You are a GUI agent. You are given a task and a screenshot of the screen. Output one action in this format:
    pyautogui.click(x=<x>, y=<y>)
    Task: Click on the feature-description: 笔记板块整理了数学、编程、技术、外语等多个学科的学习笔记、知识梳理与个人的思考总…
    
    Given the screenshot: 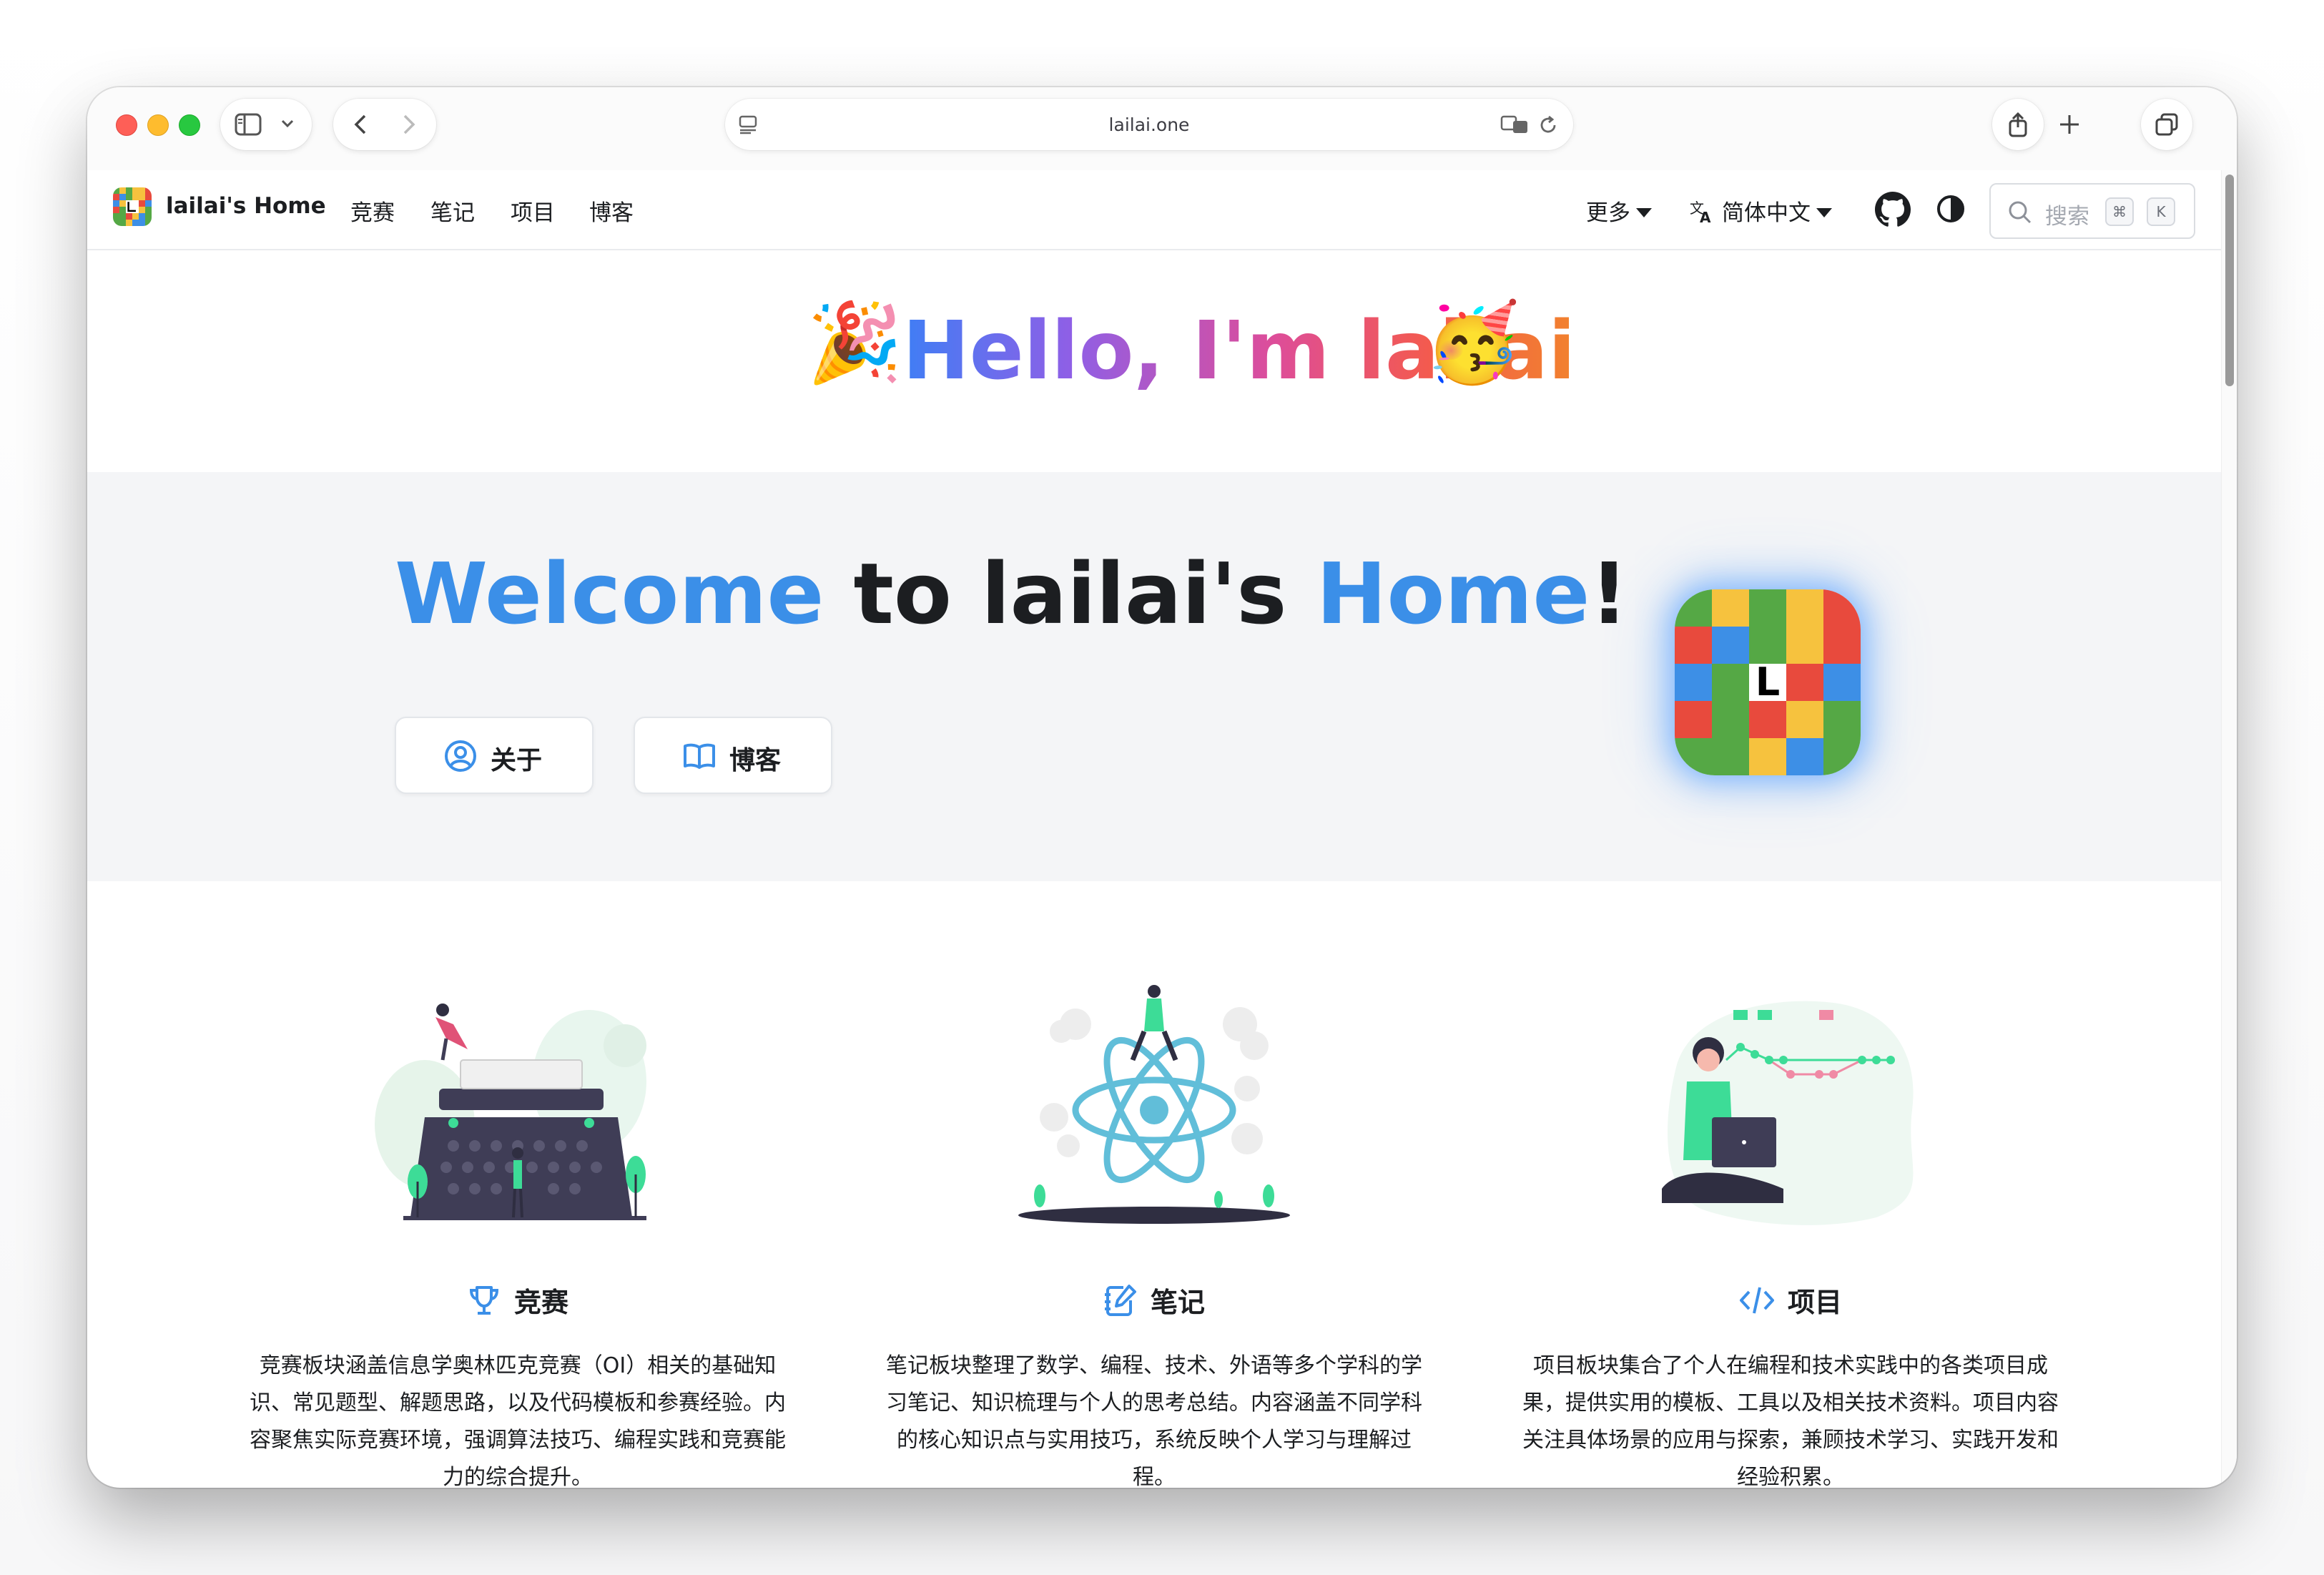 What is the action you would take?
    pyautogui.click(x=1154, y=1420)
    